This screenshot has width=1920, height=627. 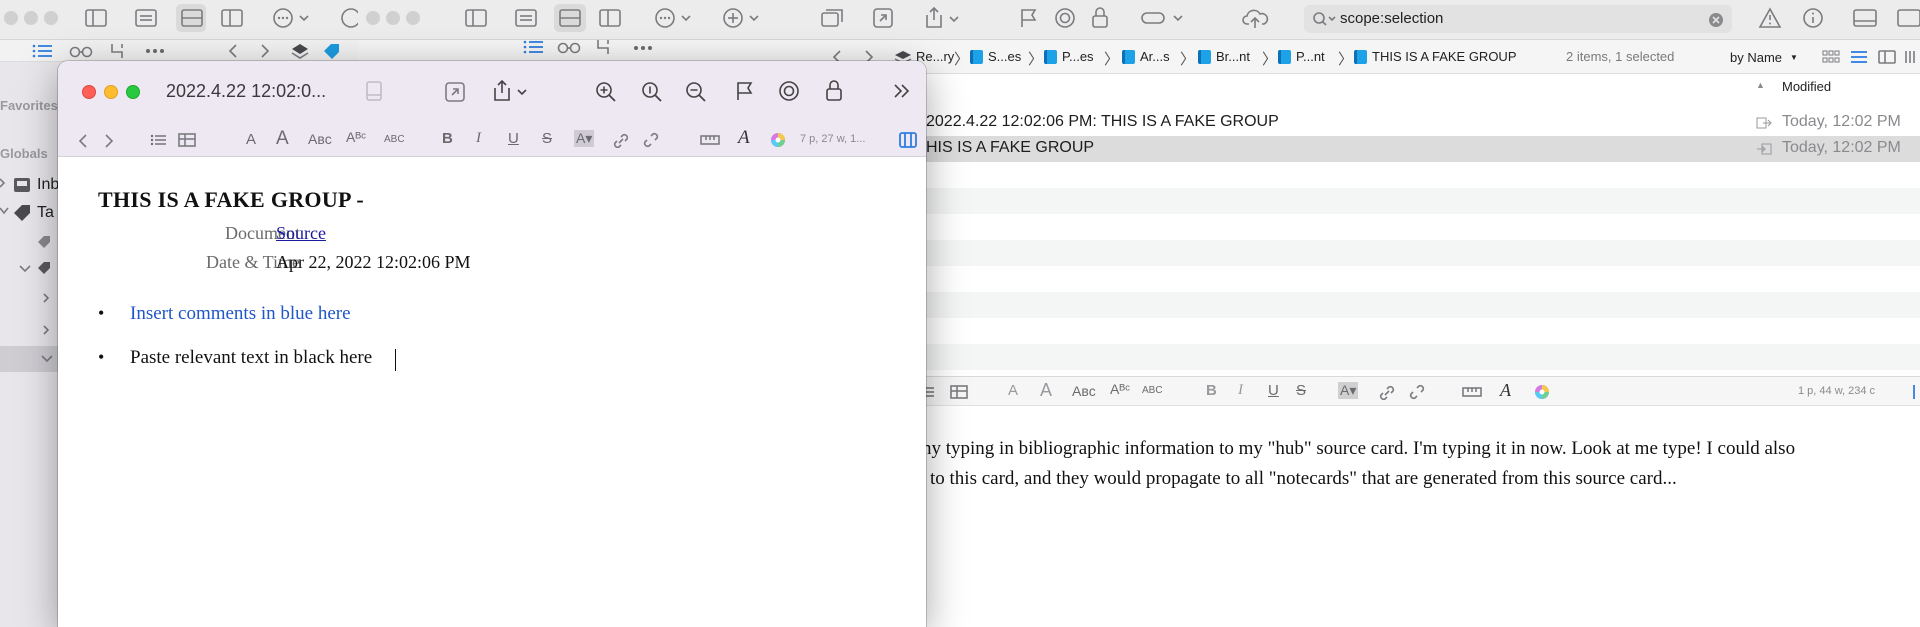 I want to click on breadcrumb-item: S...es, so click(x=995, y=56).